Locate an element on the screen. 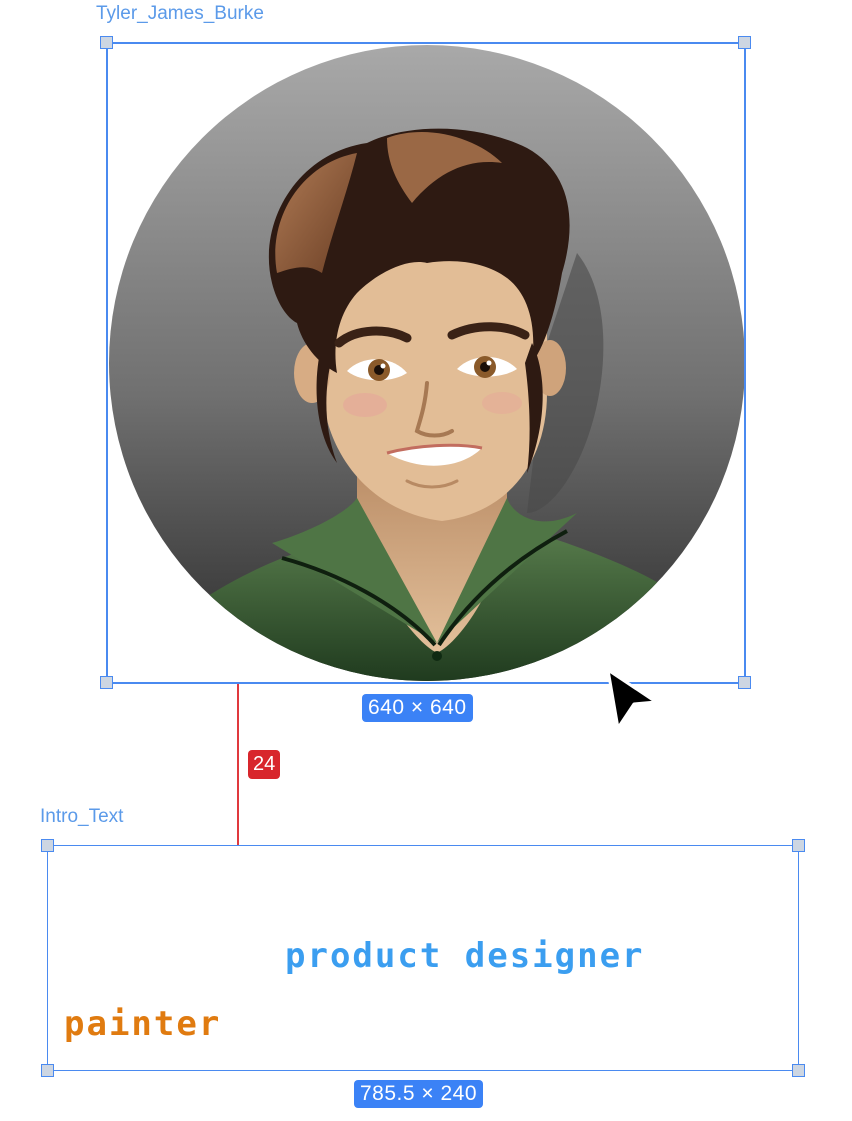 The height and width of the screenshot is (1121, 852). intro-frame-label: Intro_Text is located at coordinates (81, 817).